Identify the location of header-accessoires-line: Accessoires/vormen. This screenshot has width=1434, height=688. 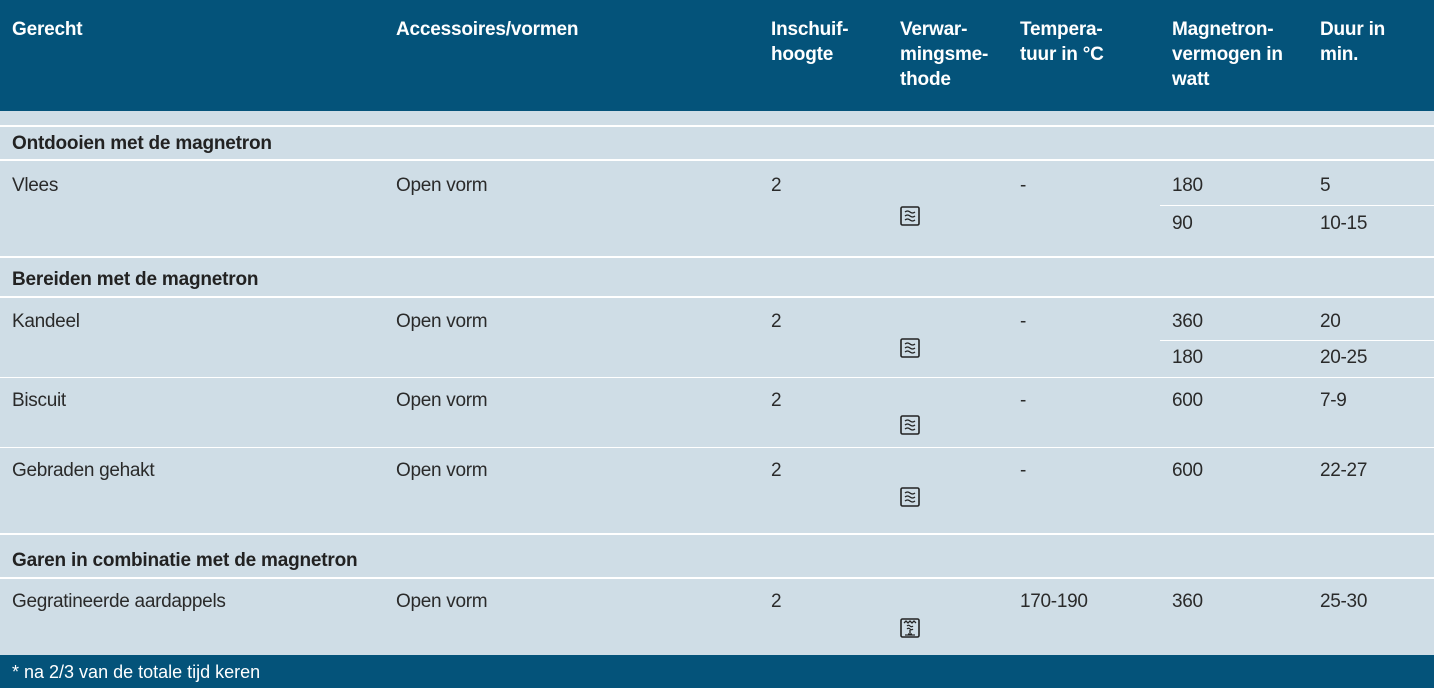
(487, 29).